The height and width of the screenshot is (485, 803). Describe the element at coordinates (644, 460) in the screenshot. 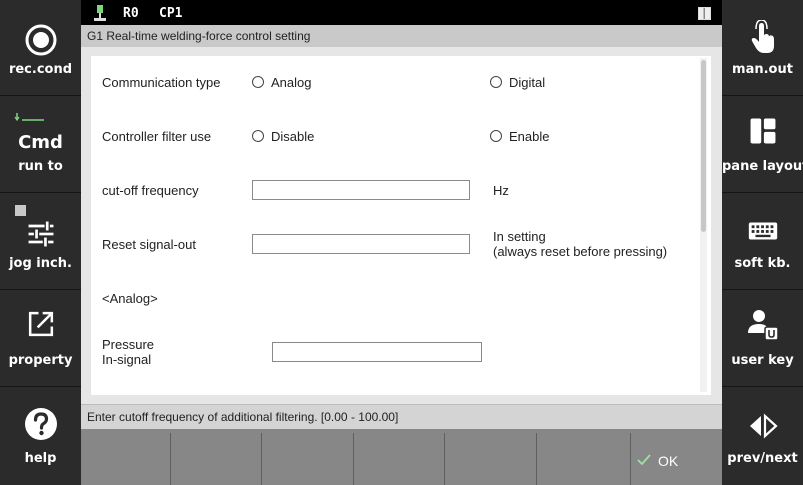

I see `checkmark-icon` at that location.